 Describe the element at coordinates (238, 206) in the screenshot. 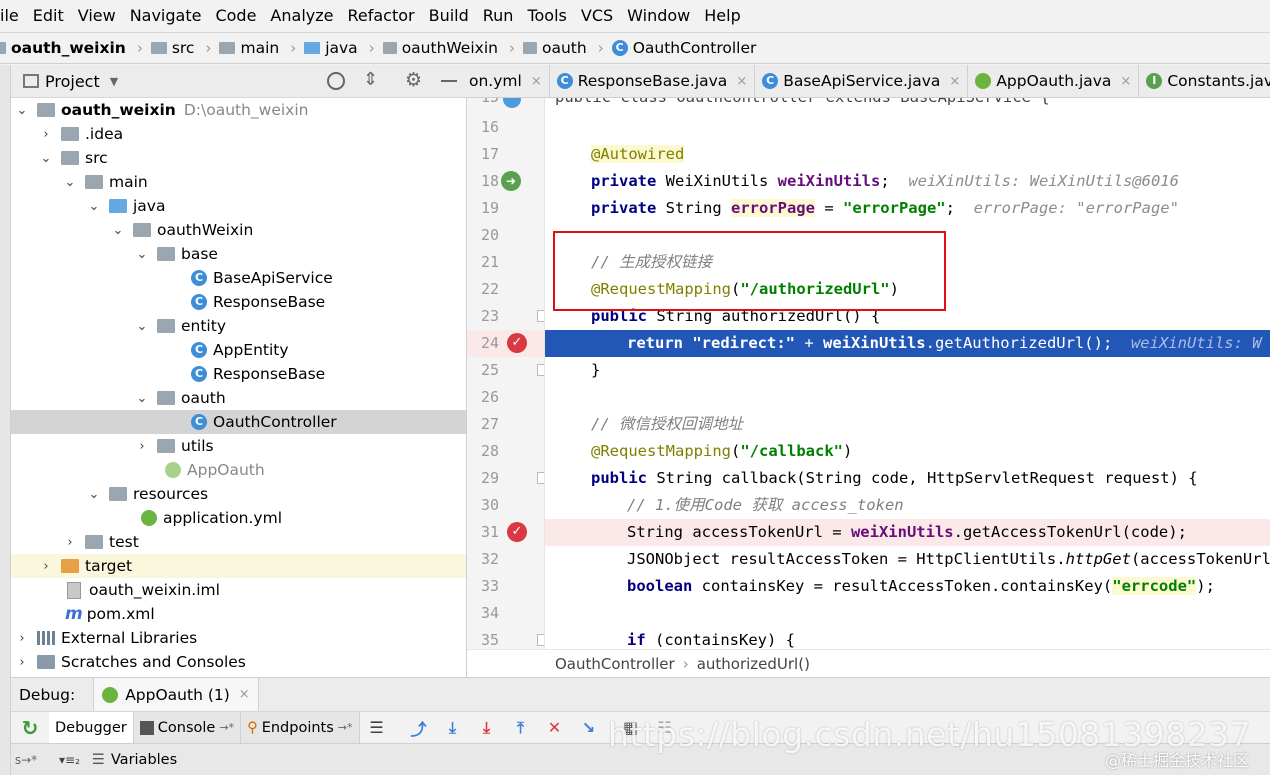

I see `tree-item-java: ⌄ java` at that location.